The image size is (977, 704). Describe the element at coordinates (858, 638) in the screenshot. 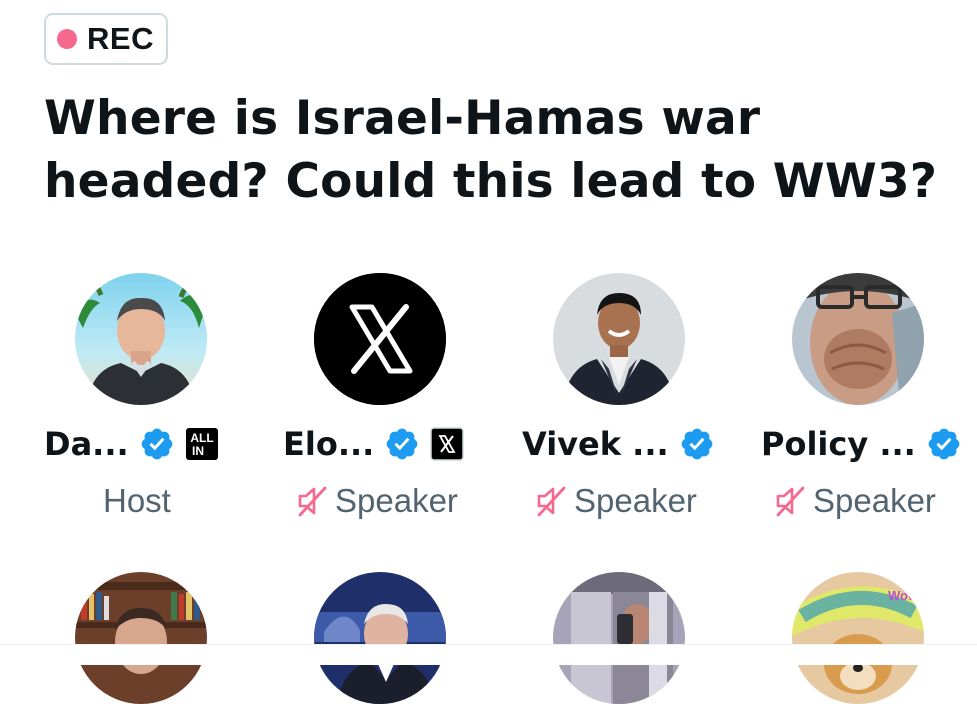

I see `avatar: Wow` at that location.